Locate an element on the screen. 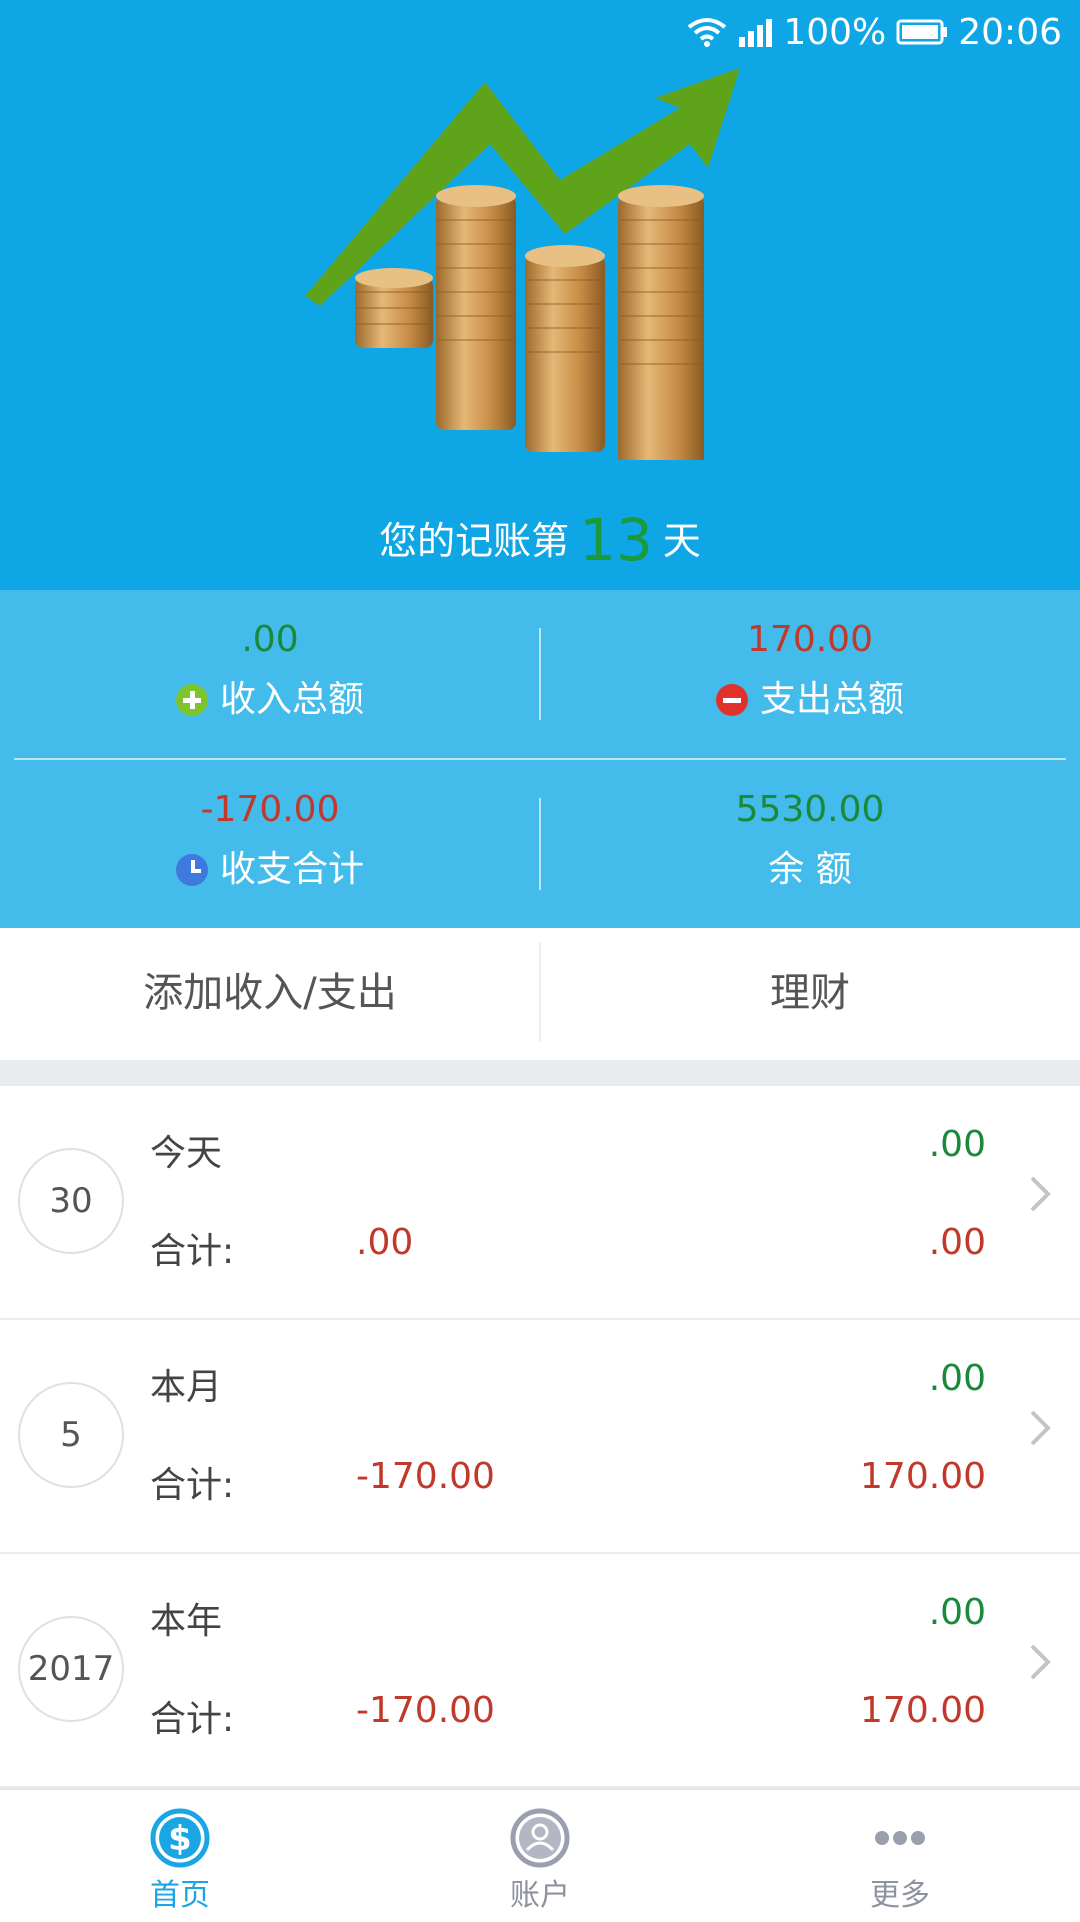  signal-icon is located at coordinates (756, 33).